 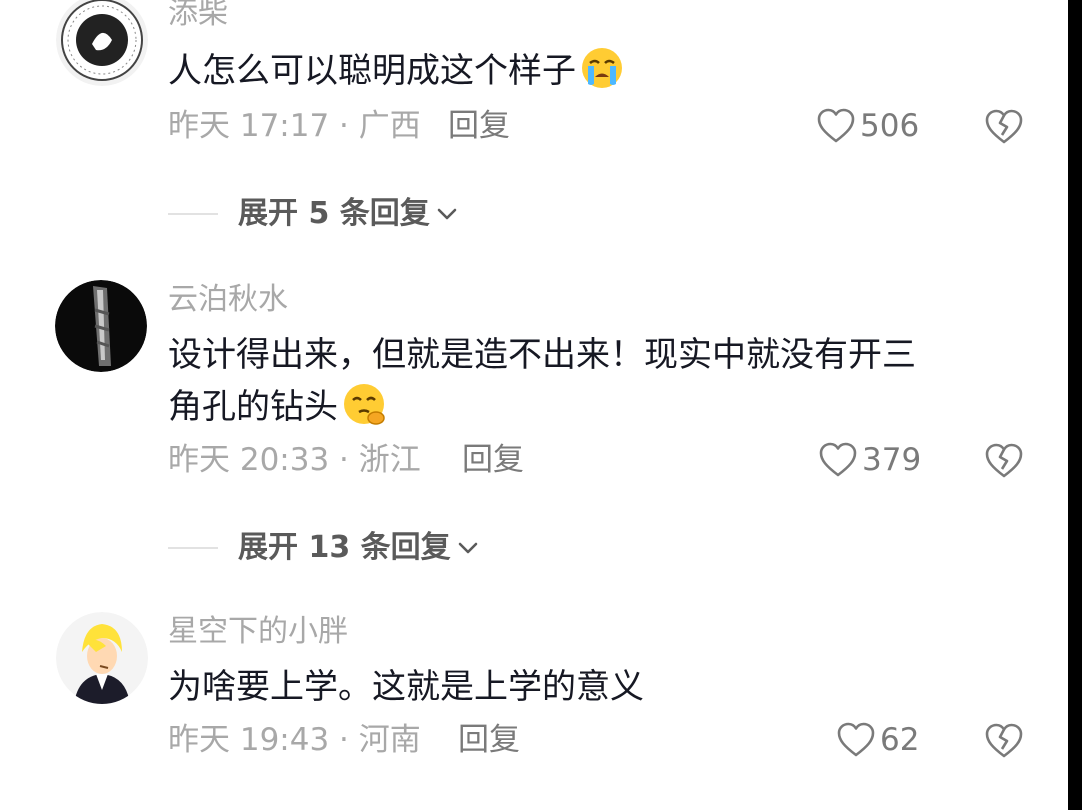 I want to click on like-button: 379, so click(x=869, y=460).